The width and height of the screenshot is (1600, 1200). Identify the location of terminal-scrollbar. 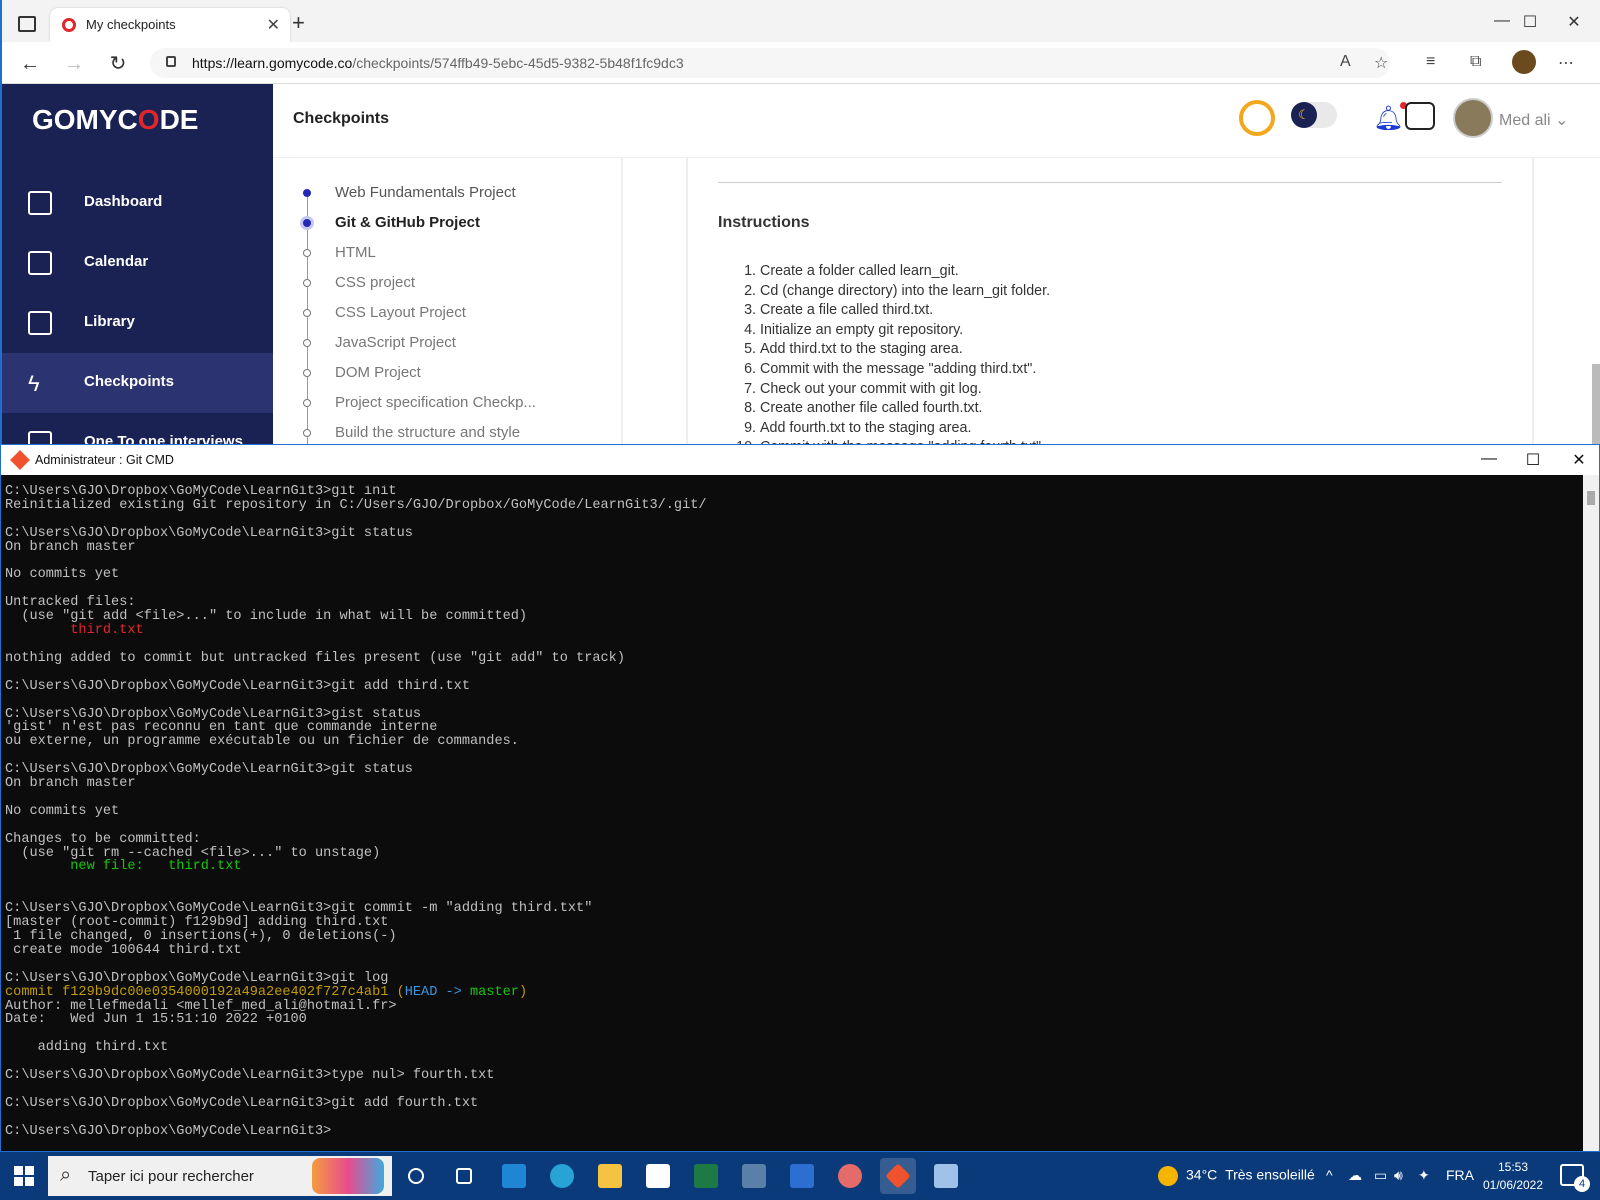
(1591, 813).